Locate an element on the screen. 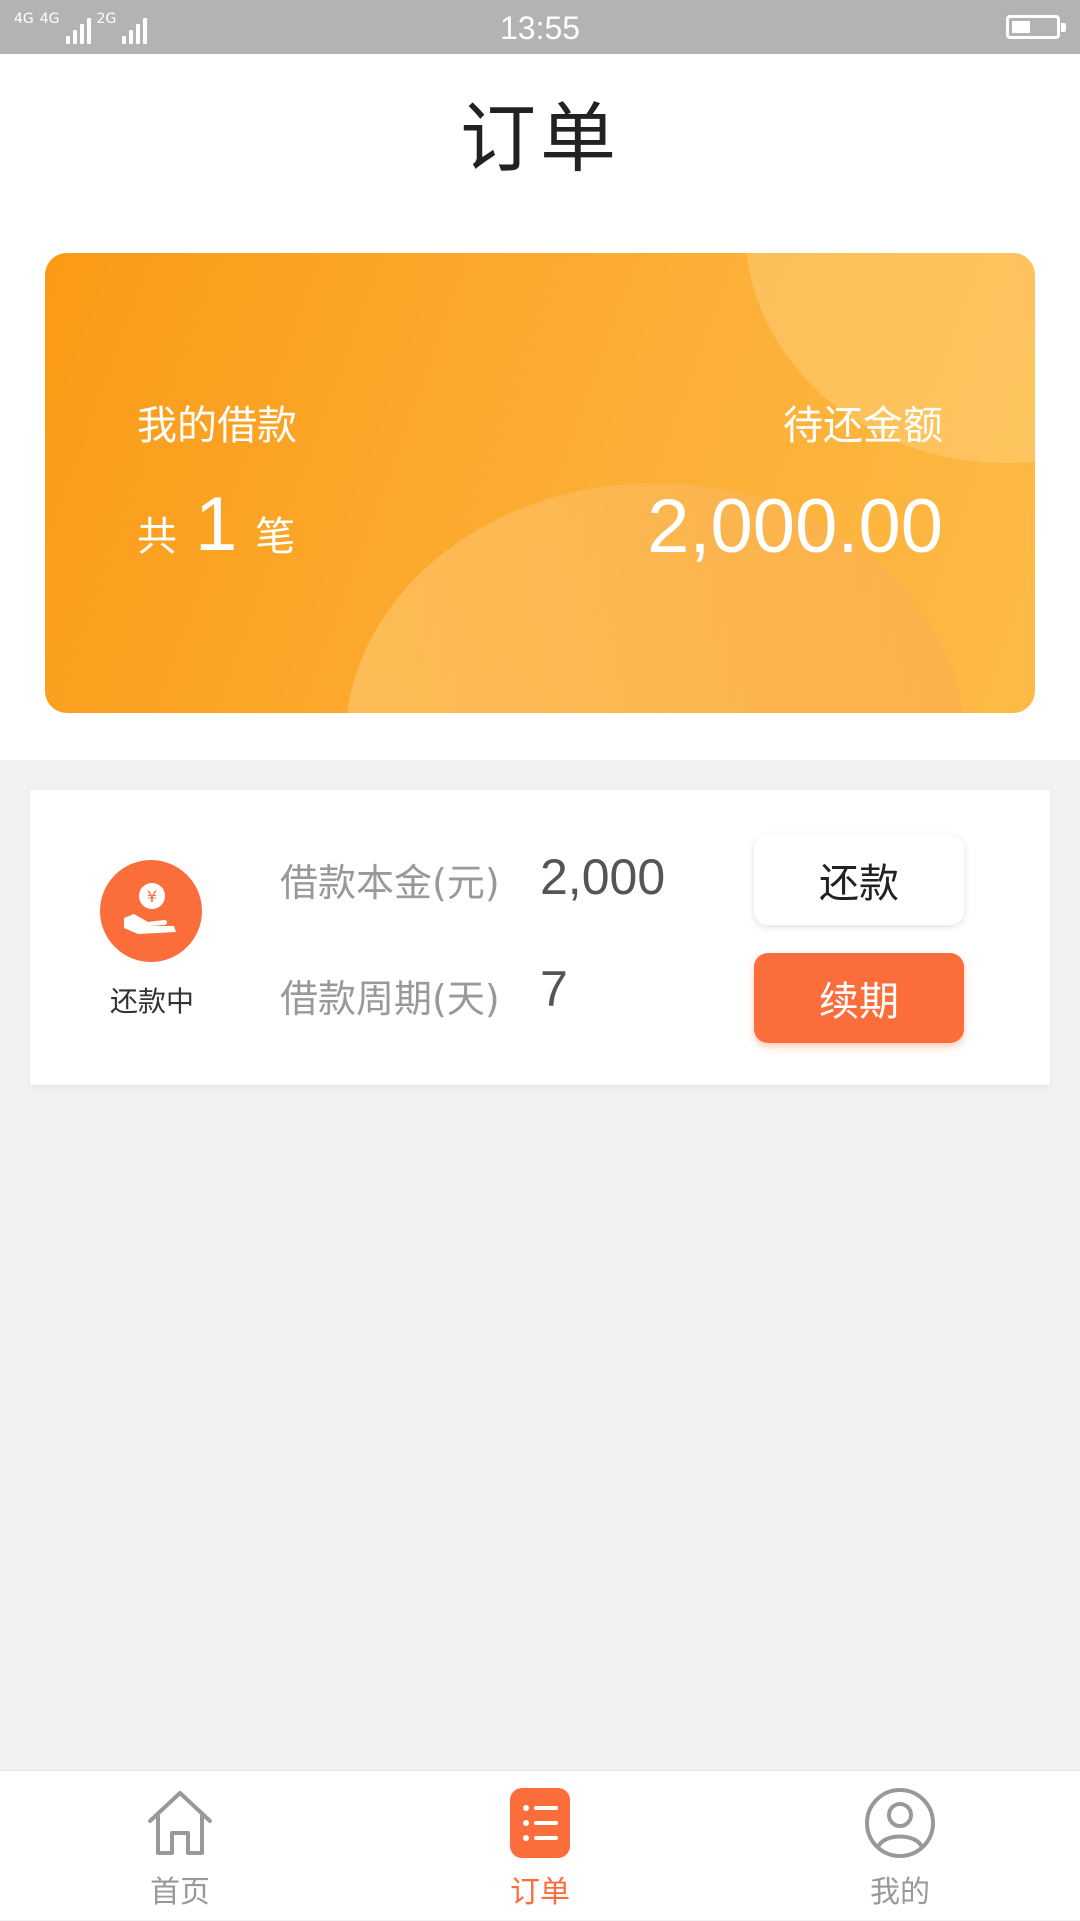 Image resolution: width=1080 pixels, height=1921 pixels. renew-button: 续期 is located at coordinates (859, 998).